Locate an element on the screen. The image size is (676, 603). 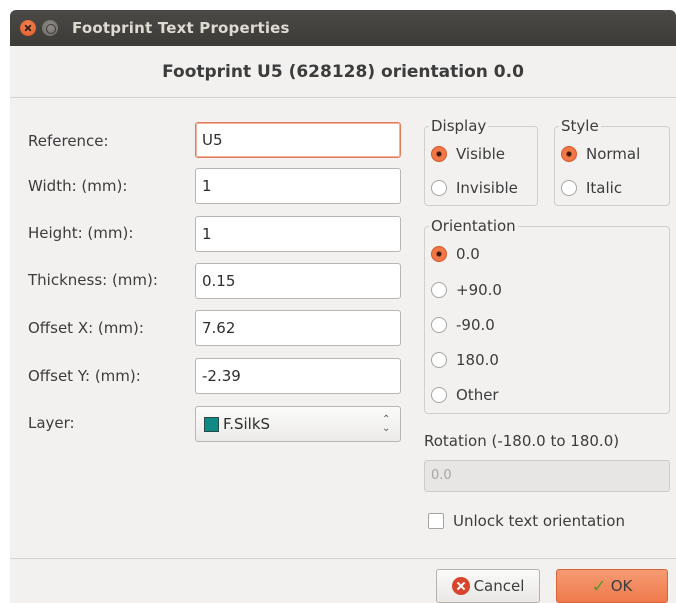
layer-label: Layer: is located at coordinates (51, 423).